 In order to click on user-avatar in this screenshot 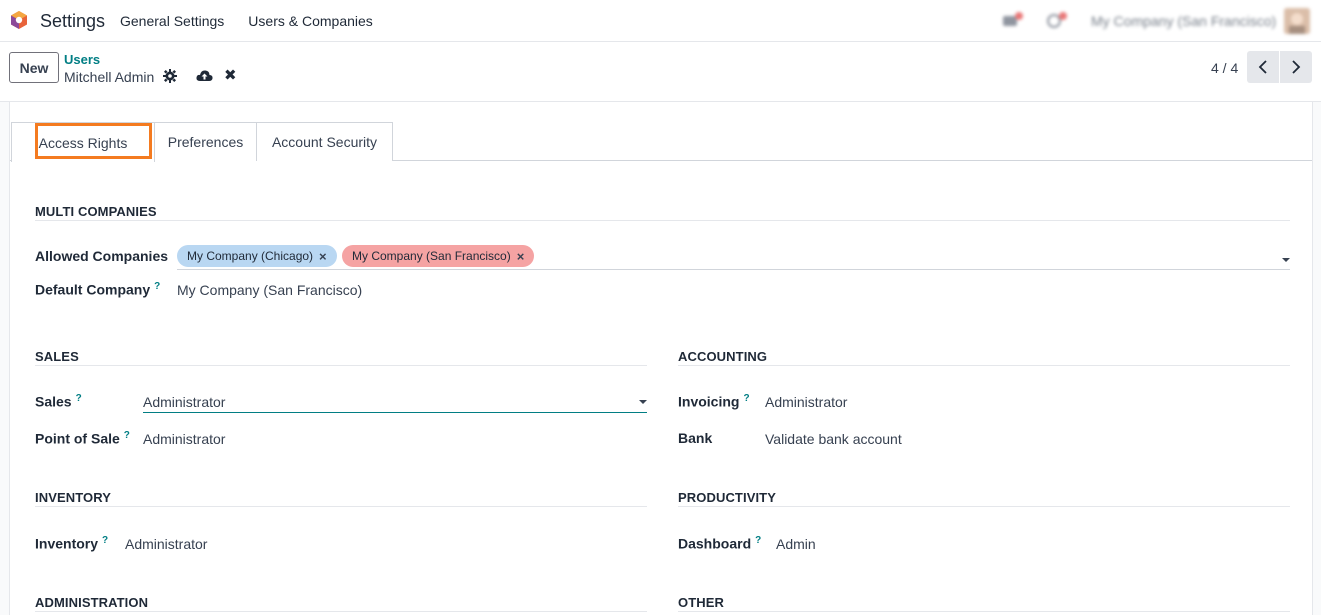, I will do `click(1297, 21)`.